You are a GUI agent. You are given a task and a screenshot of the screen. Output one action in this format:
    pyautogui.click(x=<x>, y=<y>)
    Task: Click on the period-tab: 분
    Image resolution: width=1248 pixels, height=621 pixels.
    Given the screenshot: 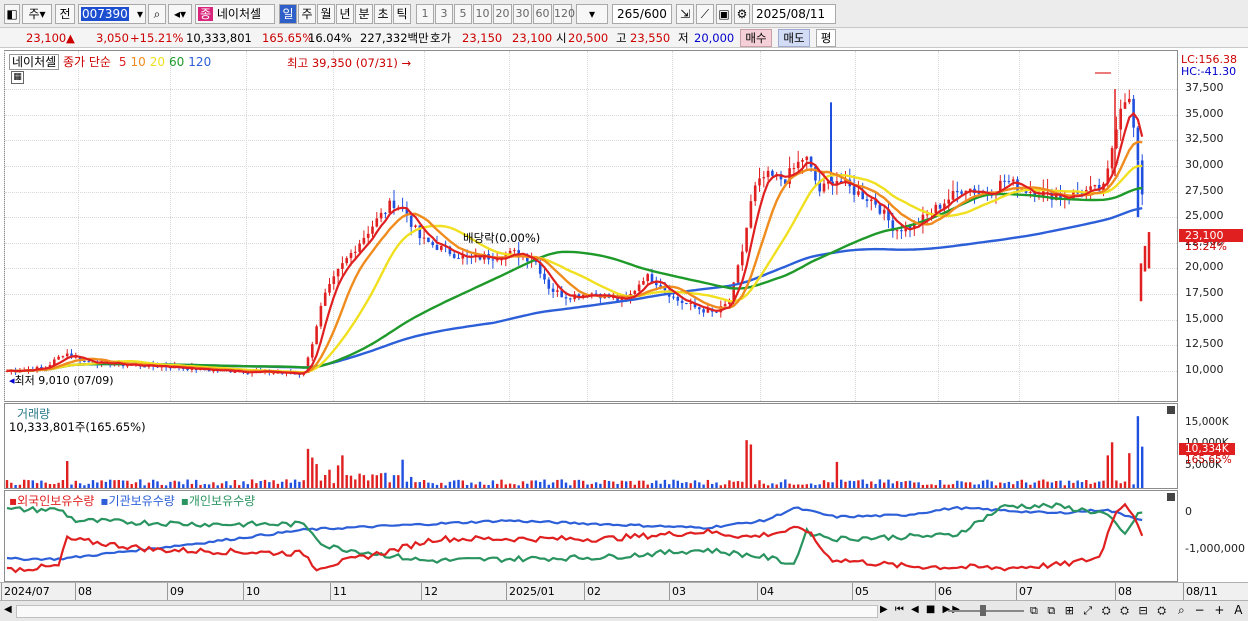 What is the action you would take?
    pyautogui.click(x=364, y=14)
    